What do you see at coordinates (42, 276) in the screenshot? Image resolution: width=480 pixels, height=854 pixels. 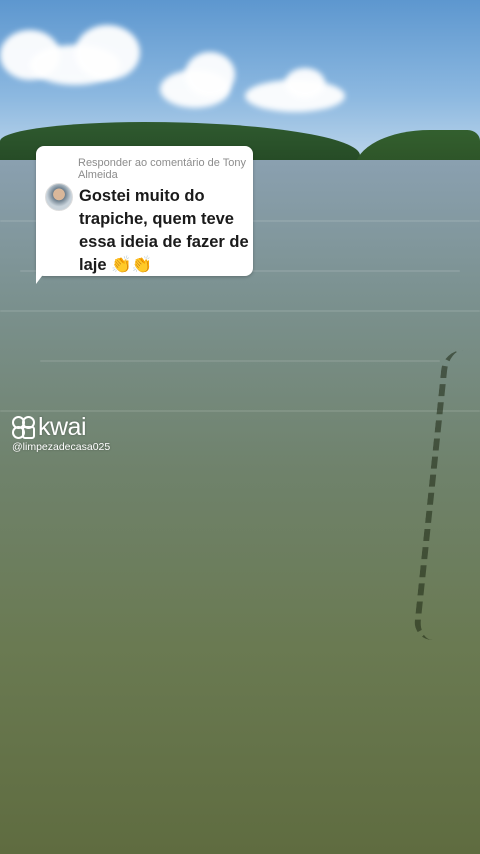 I see `bubble-tail` at bounding box center [42, 276].